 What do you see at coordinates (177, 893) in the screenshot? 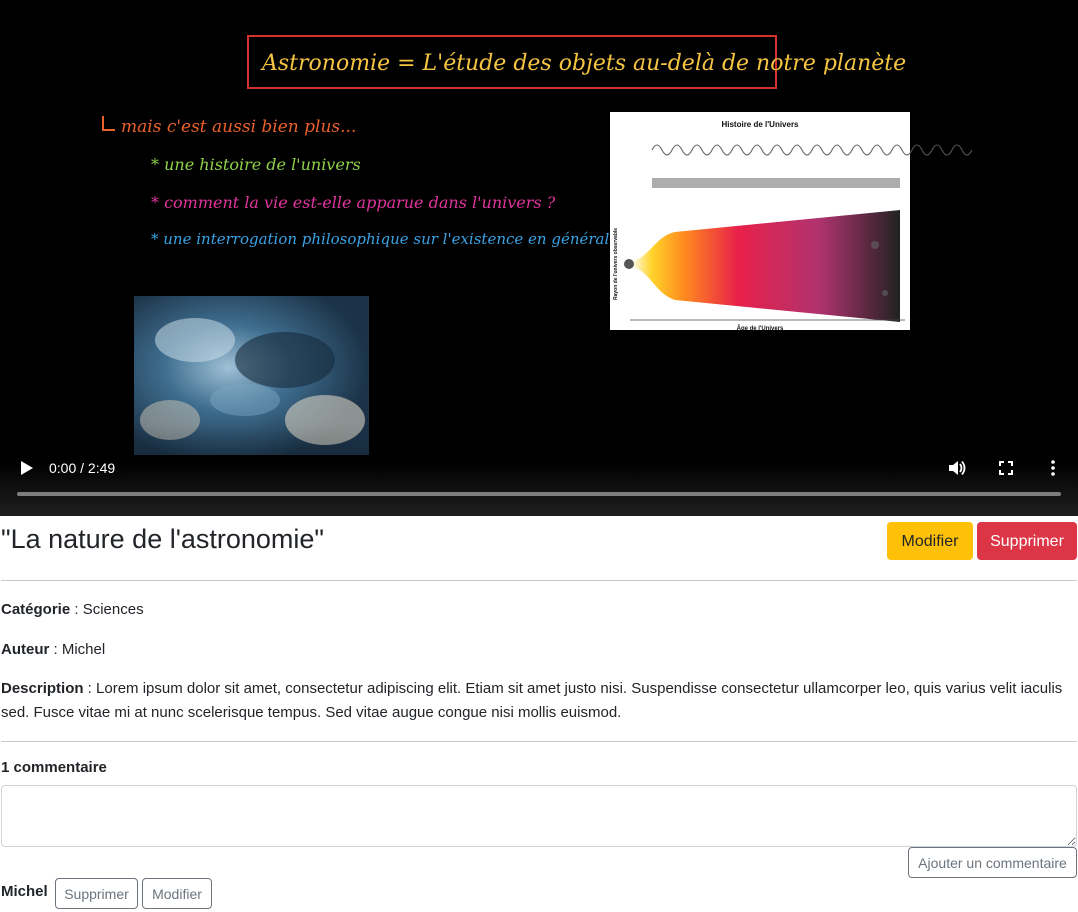
I see `edit-comment-button: Modifier` at bounding box center [177, 893].